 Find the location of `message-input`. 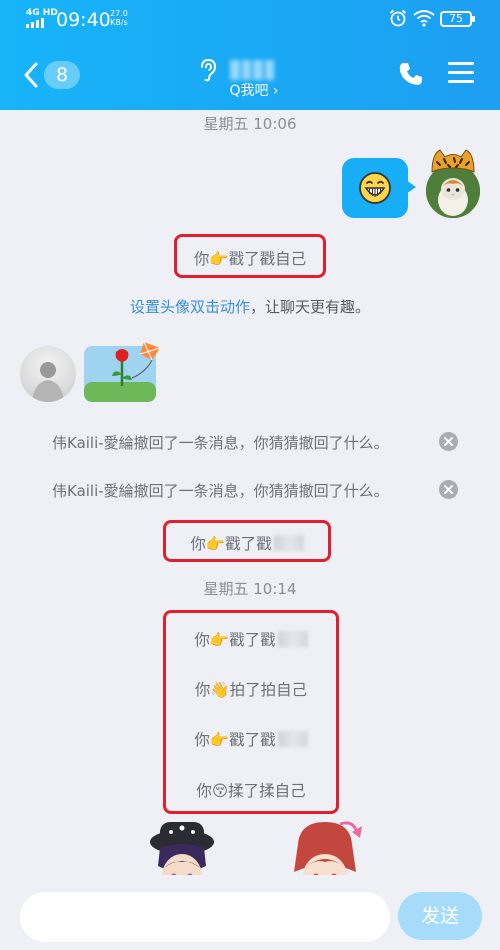

message-input is located at coordinates (205, 917).